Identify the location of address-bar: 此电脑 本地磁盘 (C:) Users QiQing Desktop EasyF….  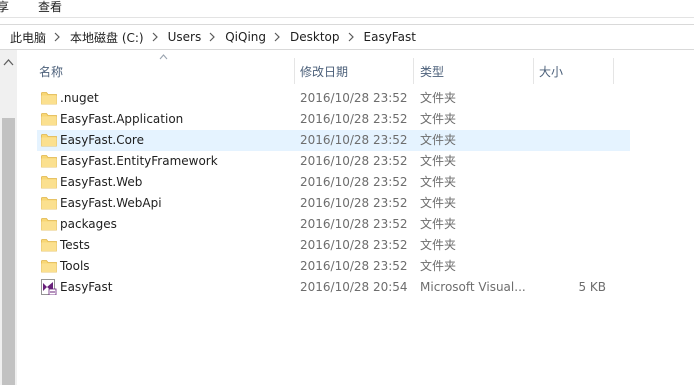
(347, 37).